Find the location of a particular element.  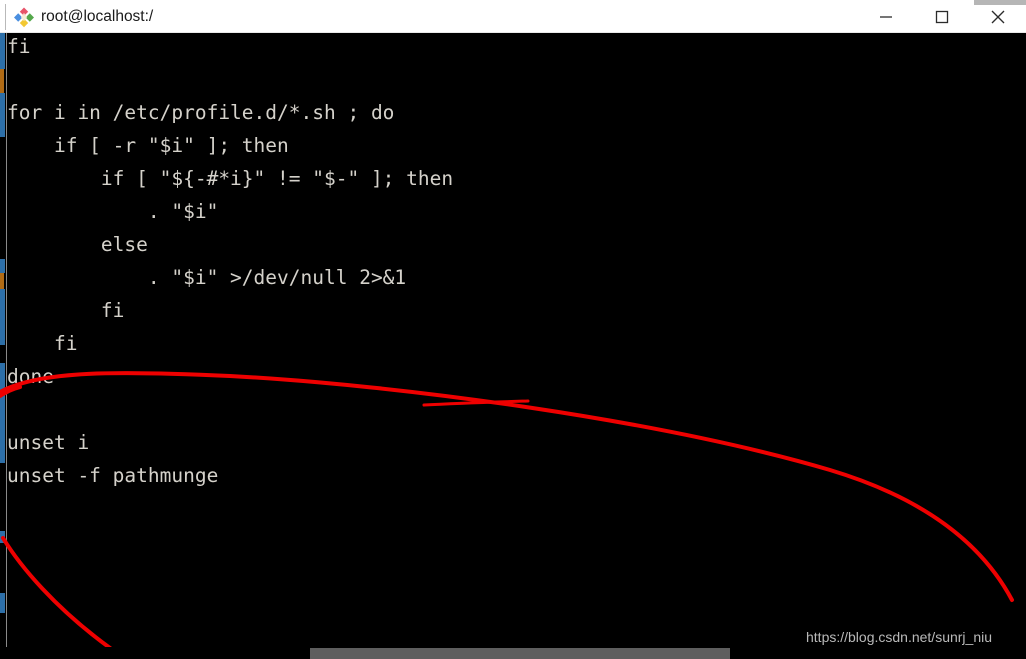

csdn-watermark: https://blog.csdn.net/sunrj_niu is located at coordinates (899, 637).